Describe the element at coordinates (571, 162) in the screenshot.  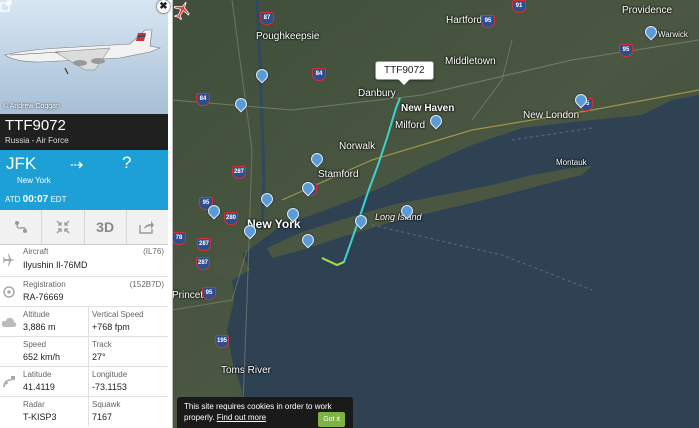
I see `city-label: Montauk` at that location.